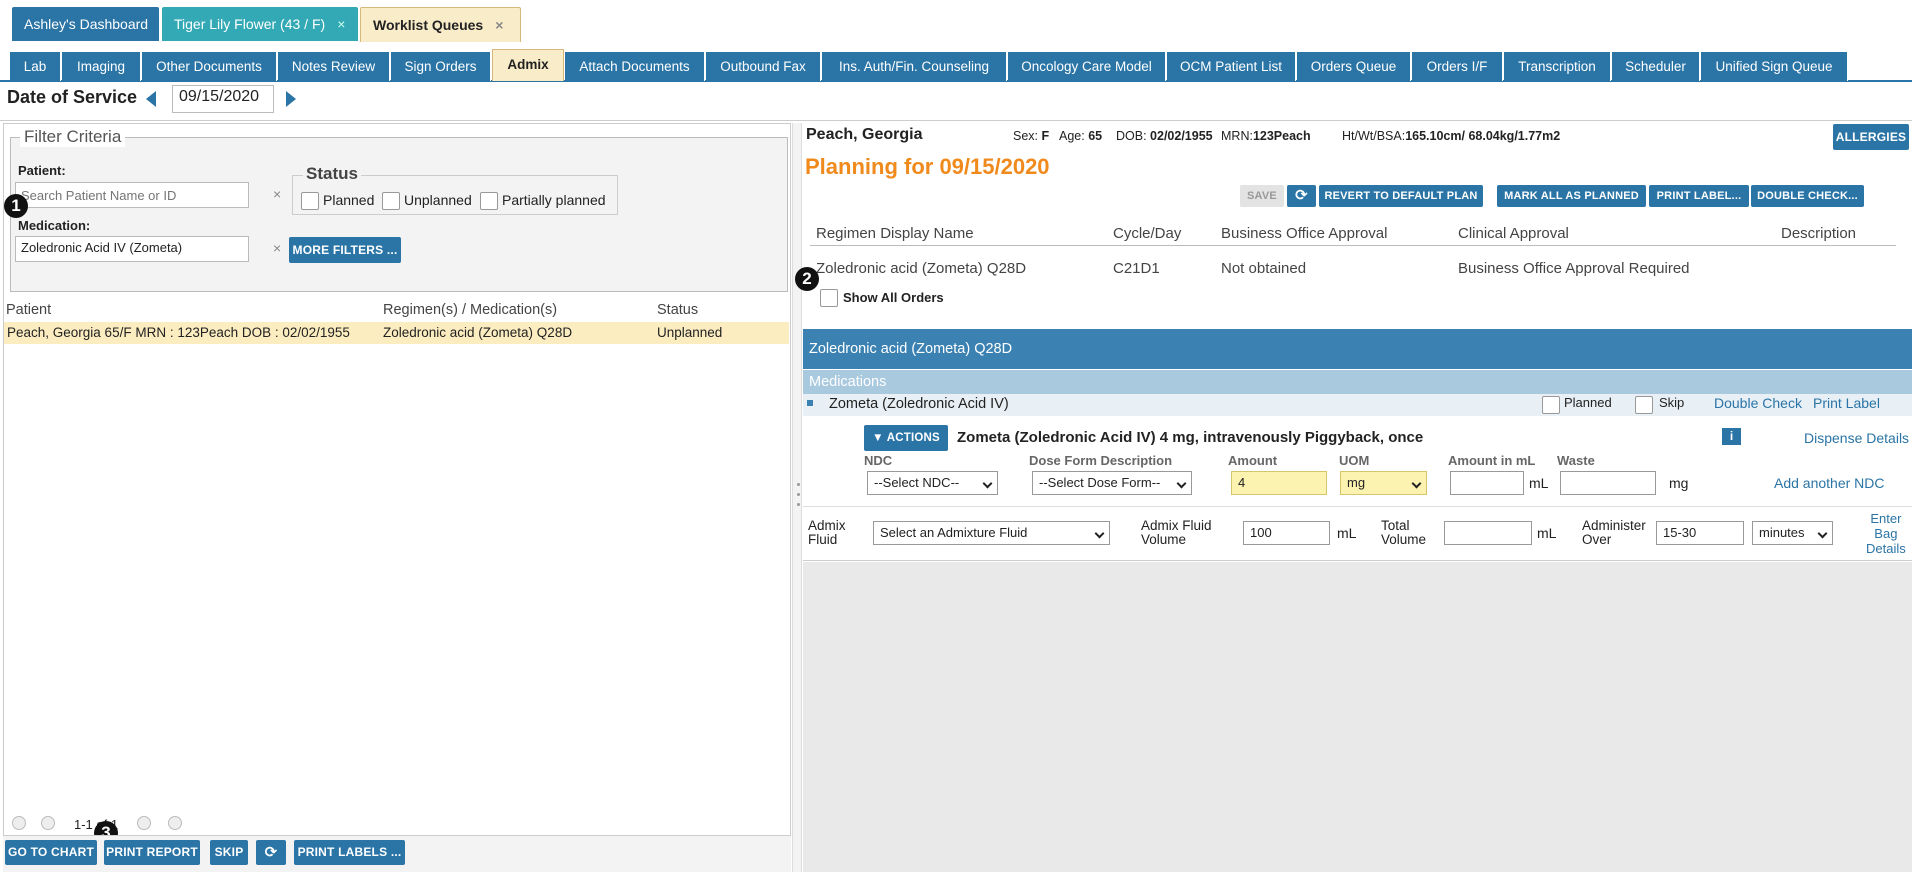  Describe the element at coordinates (1357, 382) in the screenshot. I see `medications-band: Medications` at that location.